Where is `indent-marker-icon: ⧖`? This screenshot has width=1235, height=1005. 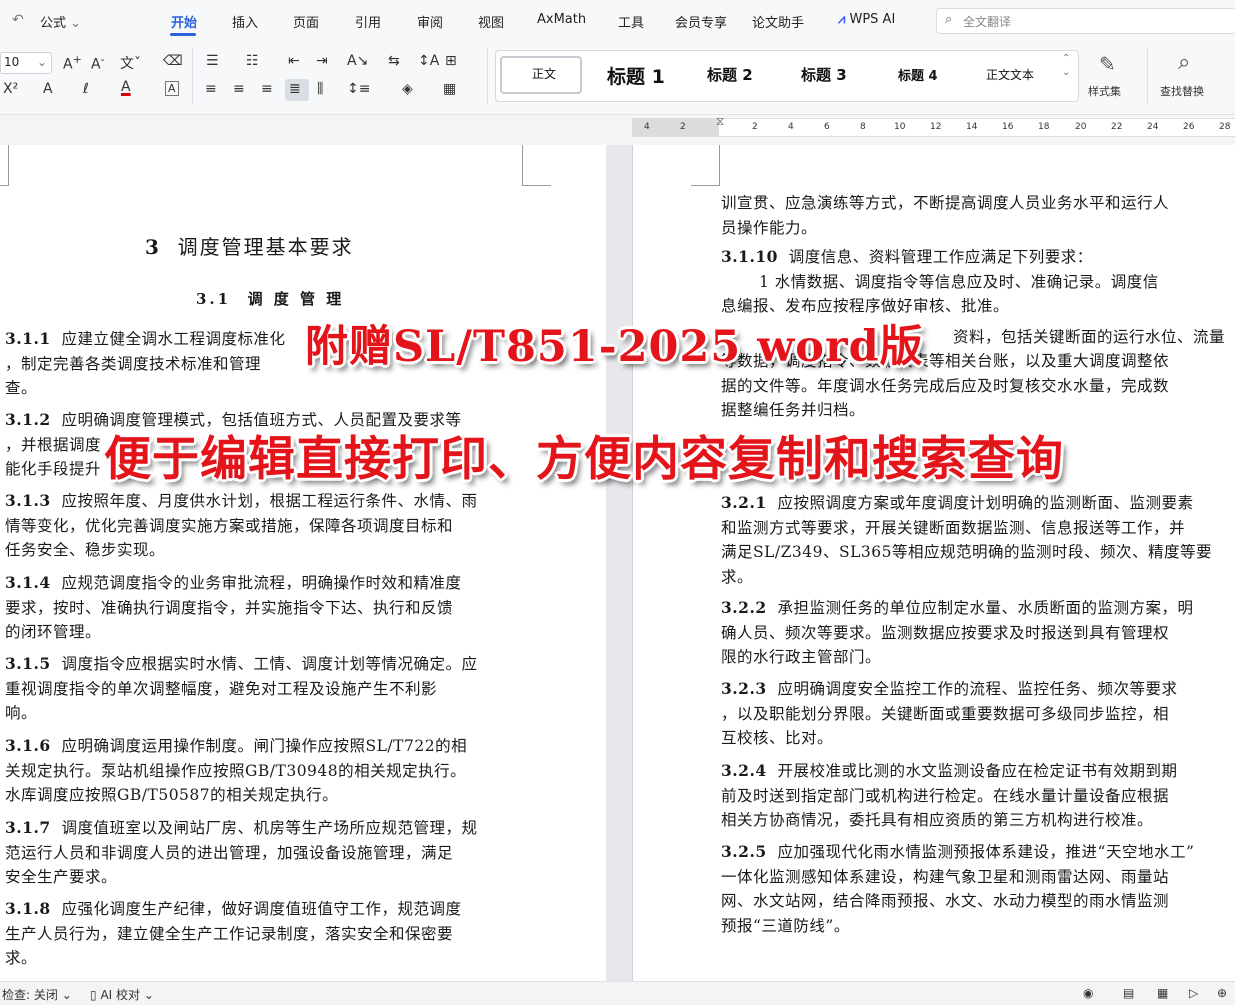 indent-marker-icon: ⧖ is located at coordinates (720, 121).